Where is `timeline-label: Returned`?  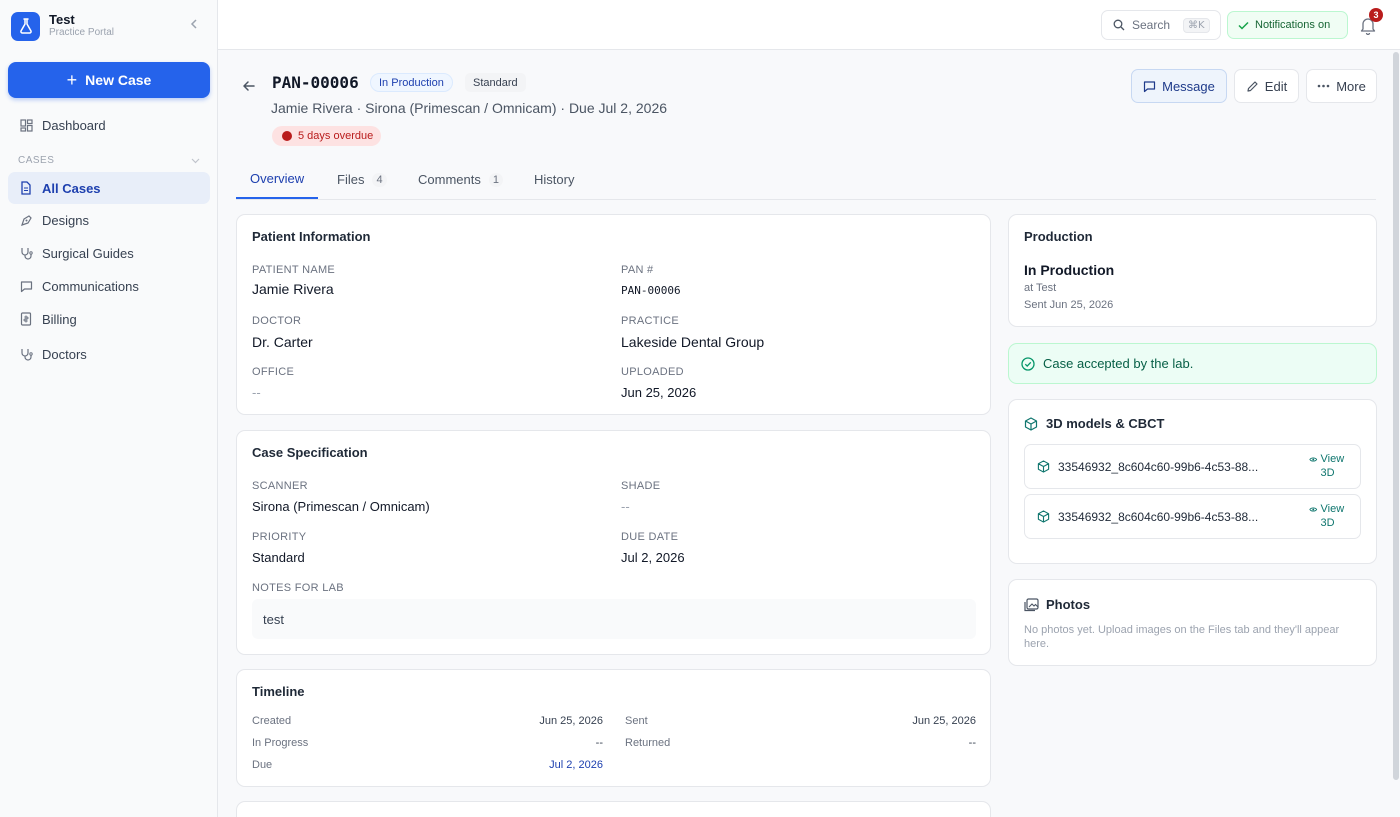
timeline-label: Returned is located at coordinates (648, 743).